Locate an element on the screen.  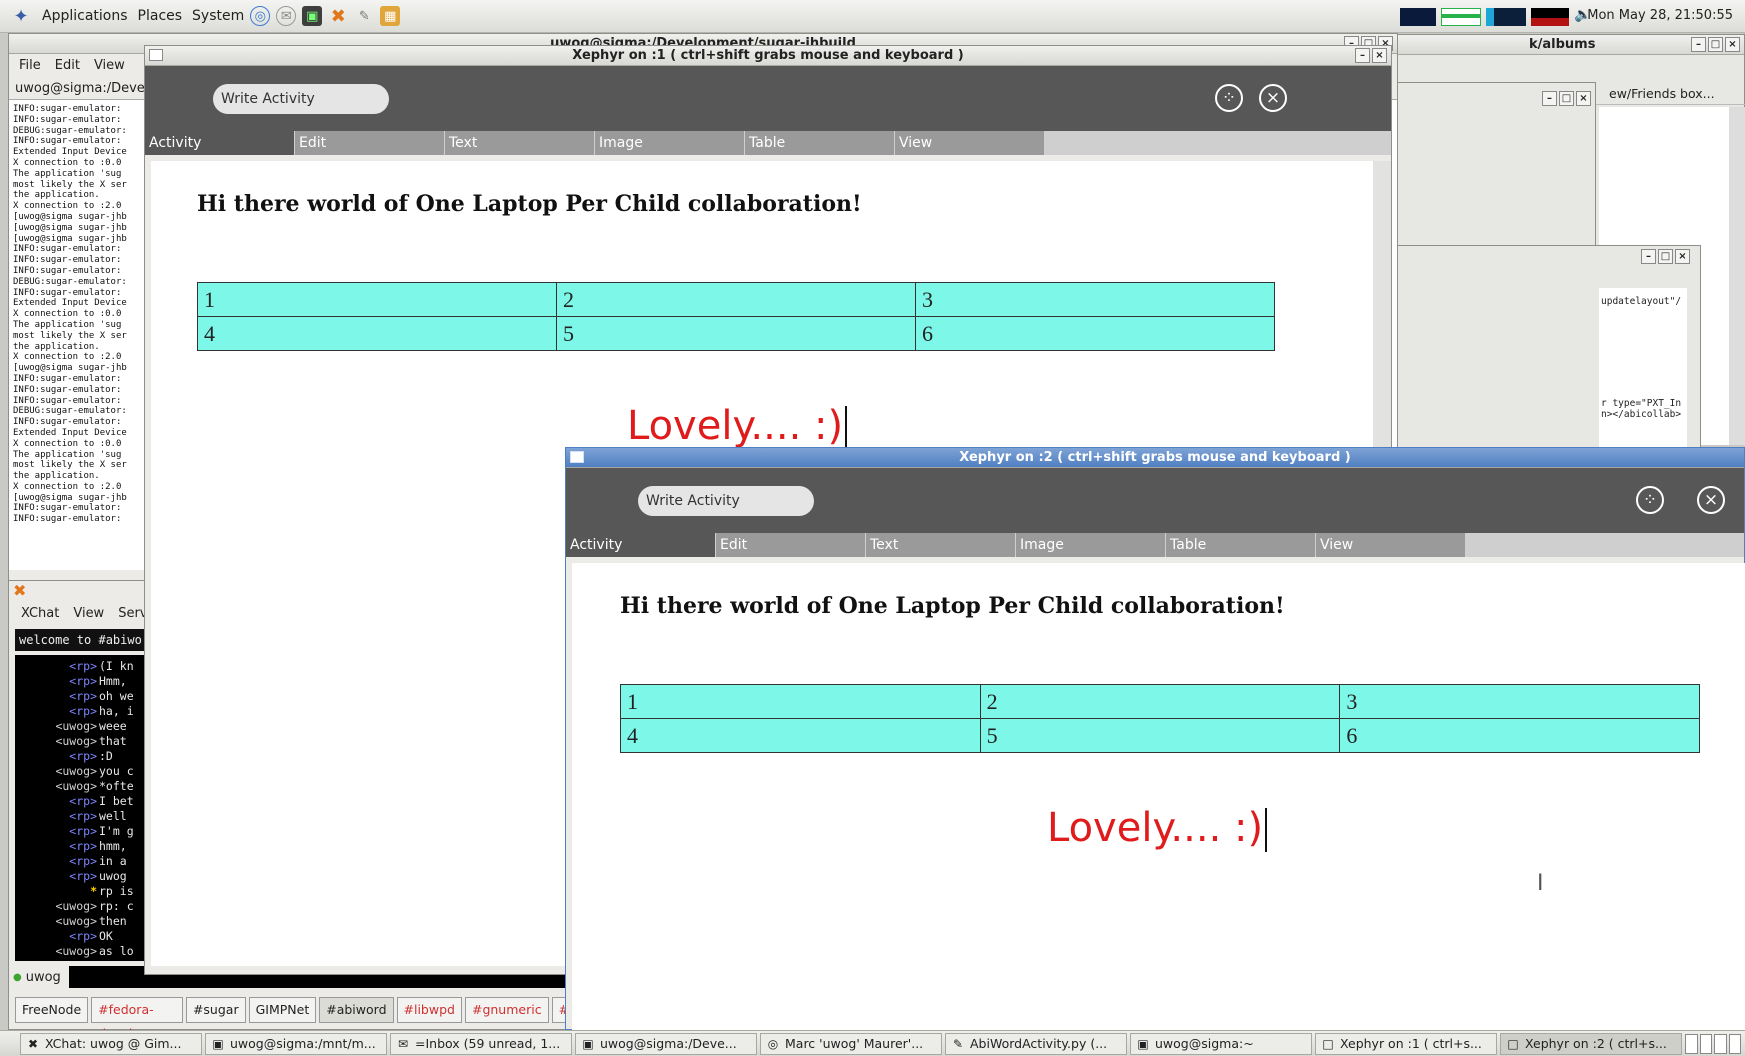
places-menu: Places is located at coordinates (160, 16).